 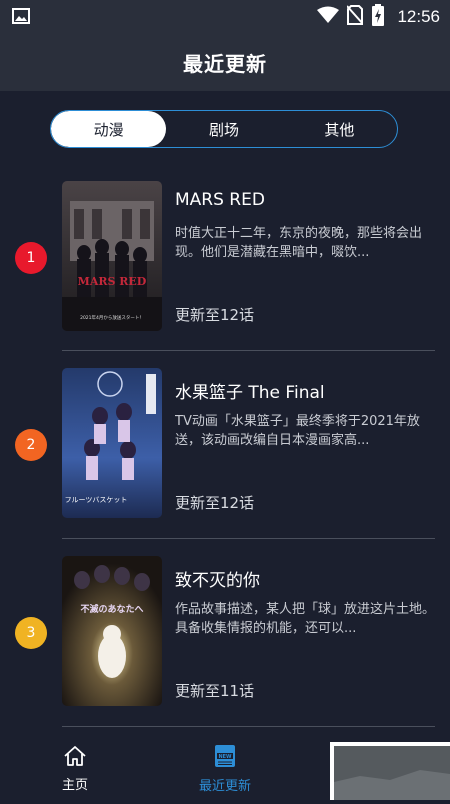 What do you see at coordinates (250, 390) in the screenshot?
I see `item-title: 水果篮子 The Final` at bounding box center [250, 390].